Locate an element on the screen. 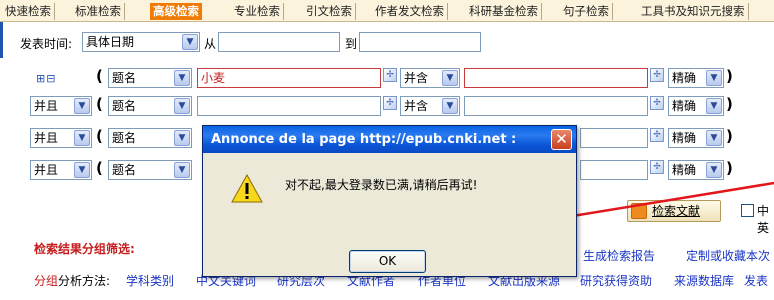 The width and height of the screenshot is (774, 300). add-remove-row-icon: ⊞⊟ is located at coordinates (46, 78).